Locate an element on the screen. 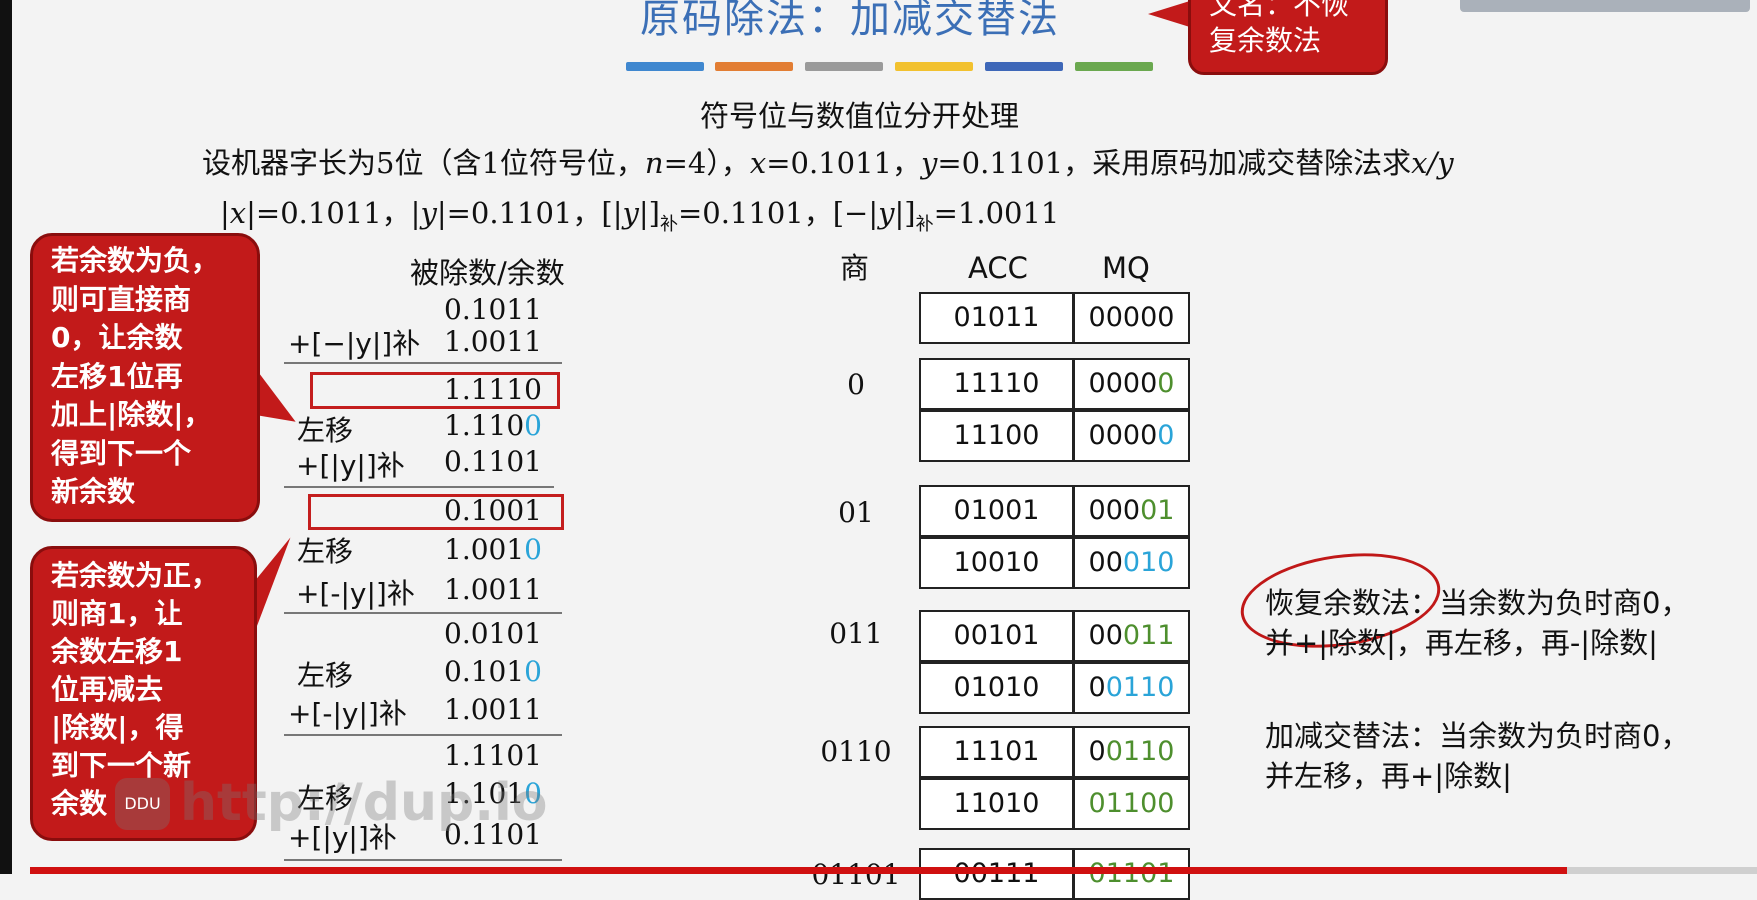 The image size is (1757, 900). acc-cell: 00111 is located at coordinates (996, 874).